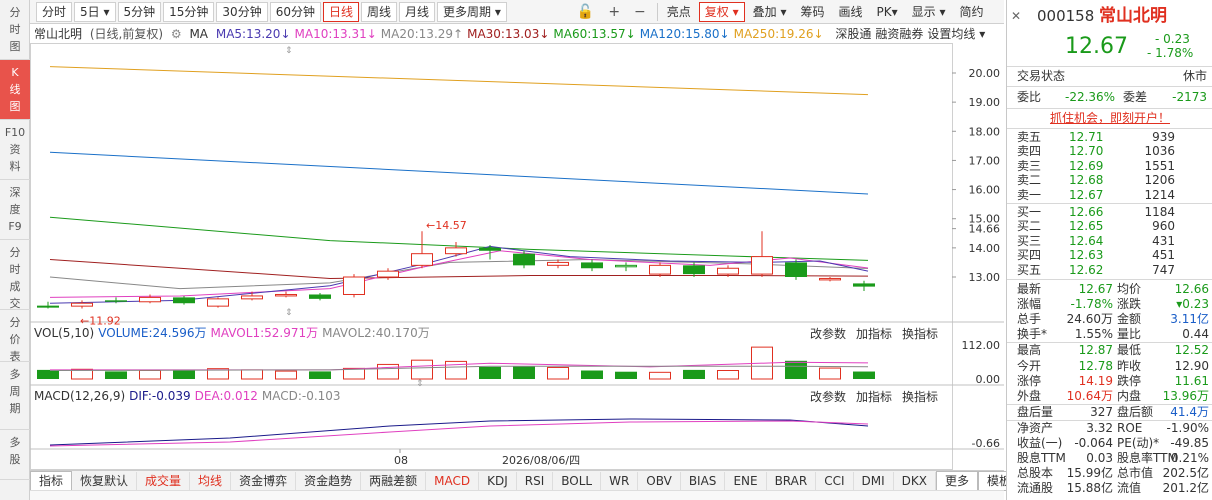  Describe the element at coordinates (64, 333) in the screenshot. I see `volume-name: VOL(5,10)` at that location.